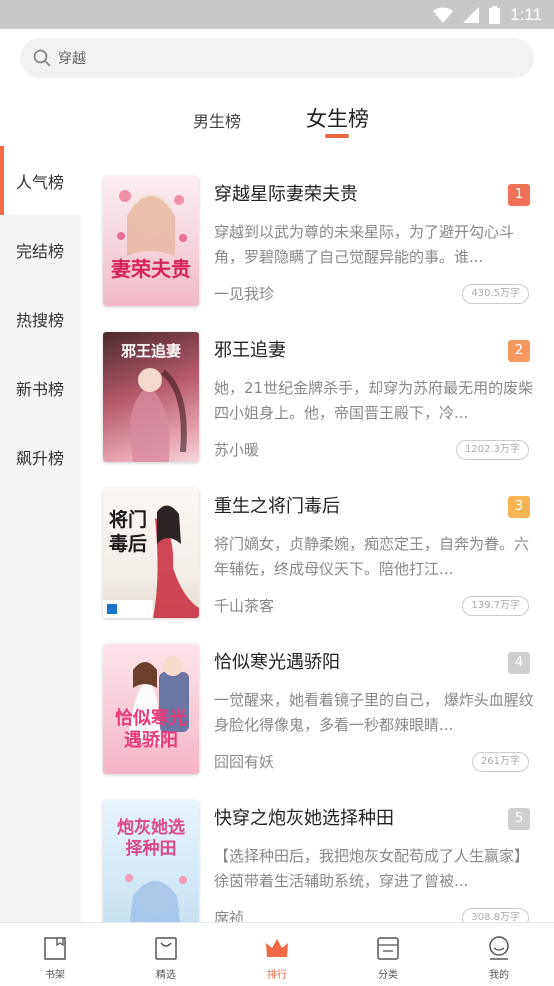 The height and width of the screenshot is (986, 554). Describe the element at coordinates (229, 915) in the screenshot. I see `book-author: 席祯` at that location.